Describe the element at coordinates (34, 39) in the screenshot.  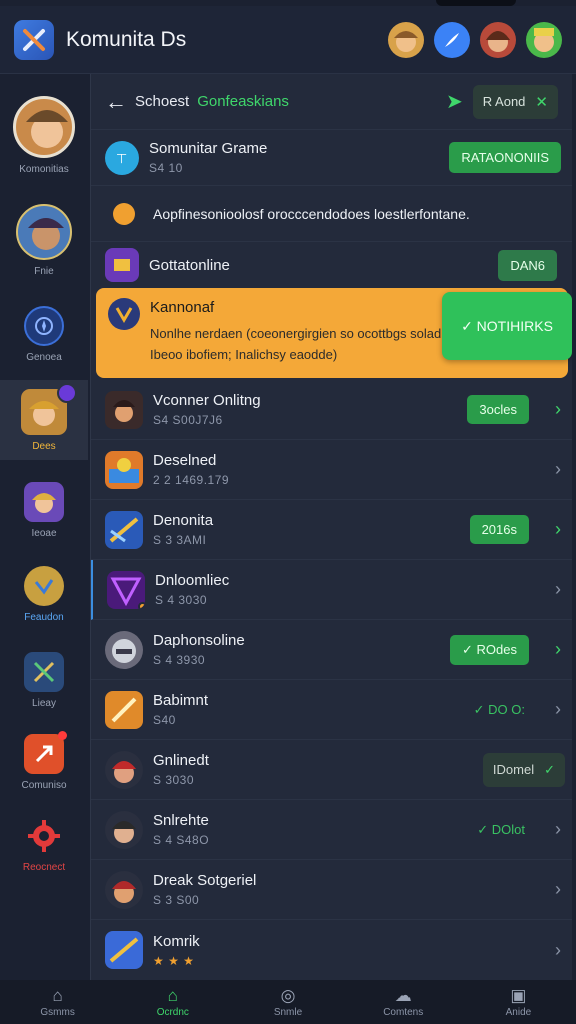
I see `app-logo-icon` at that location.